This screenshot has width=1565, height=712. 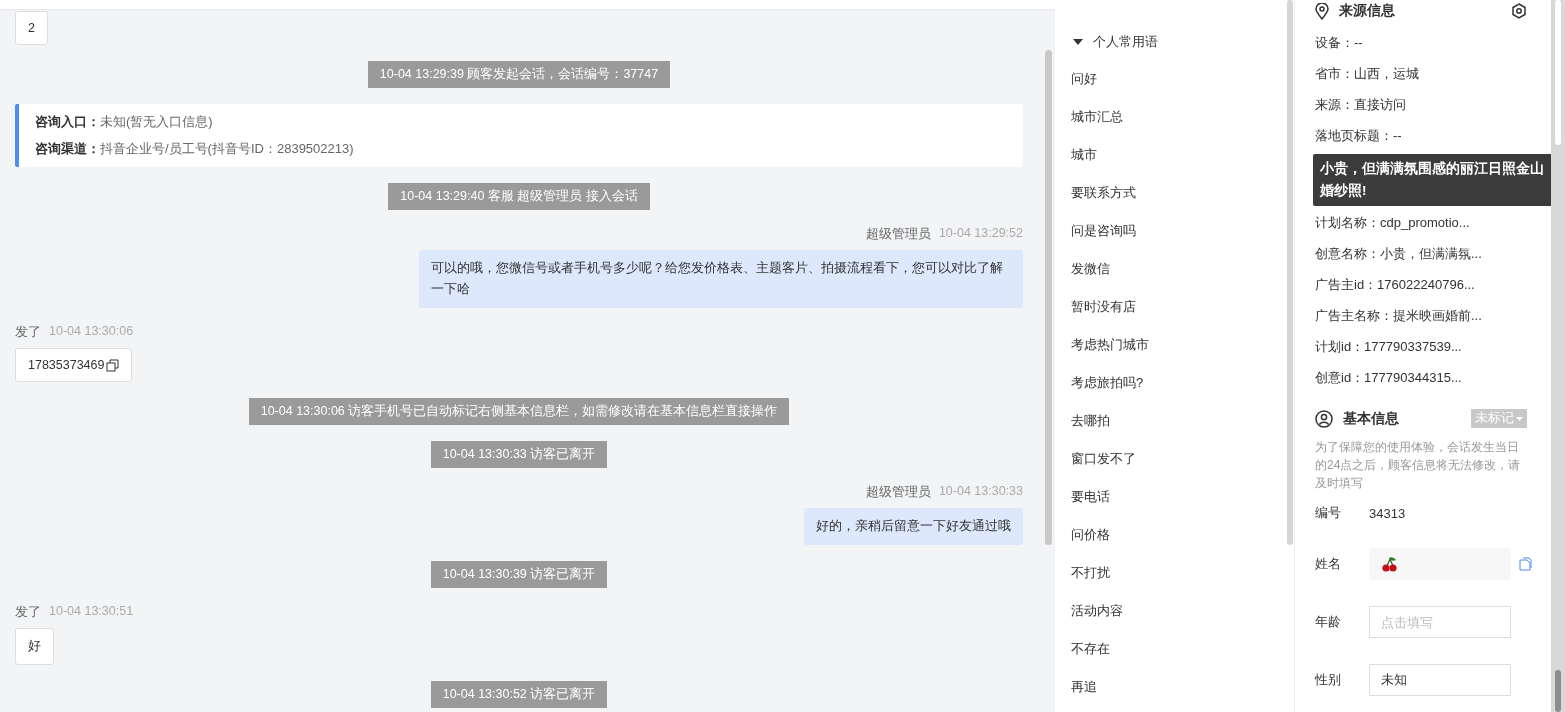 What do you see at coordinates (1090, 535) in the screenshot?
I see `phrase-item: 问价格` at bounding box center [1090, 535].